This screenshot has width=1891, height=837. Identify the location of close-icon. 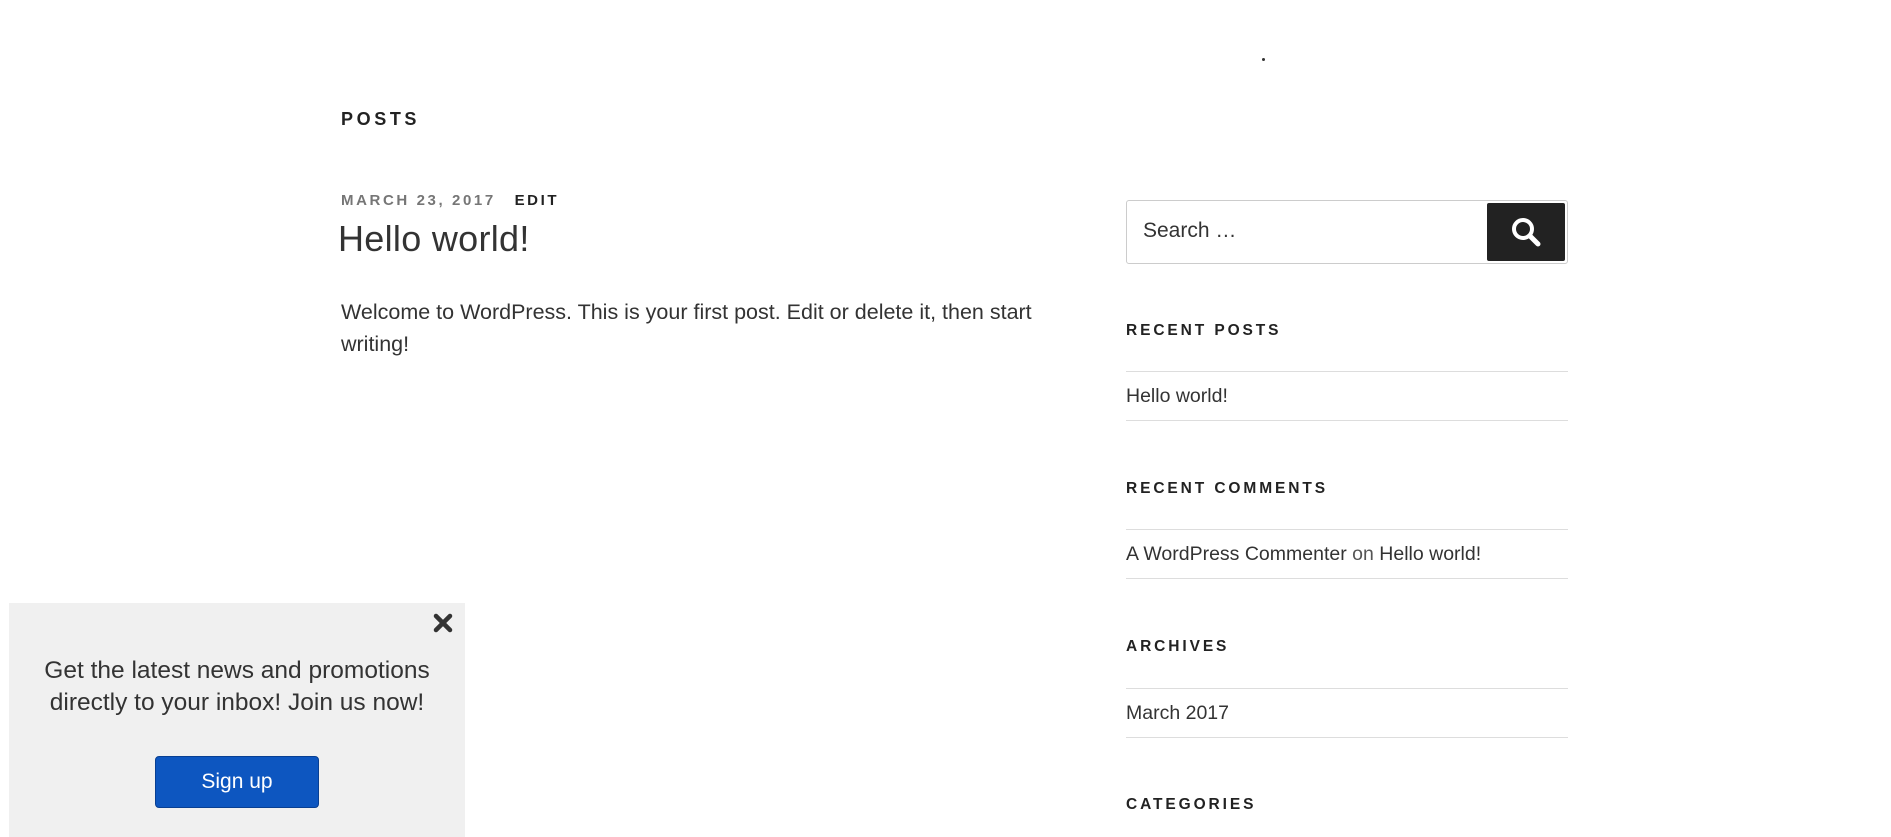
(443, 623).